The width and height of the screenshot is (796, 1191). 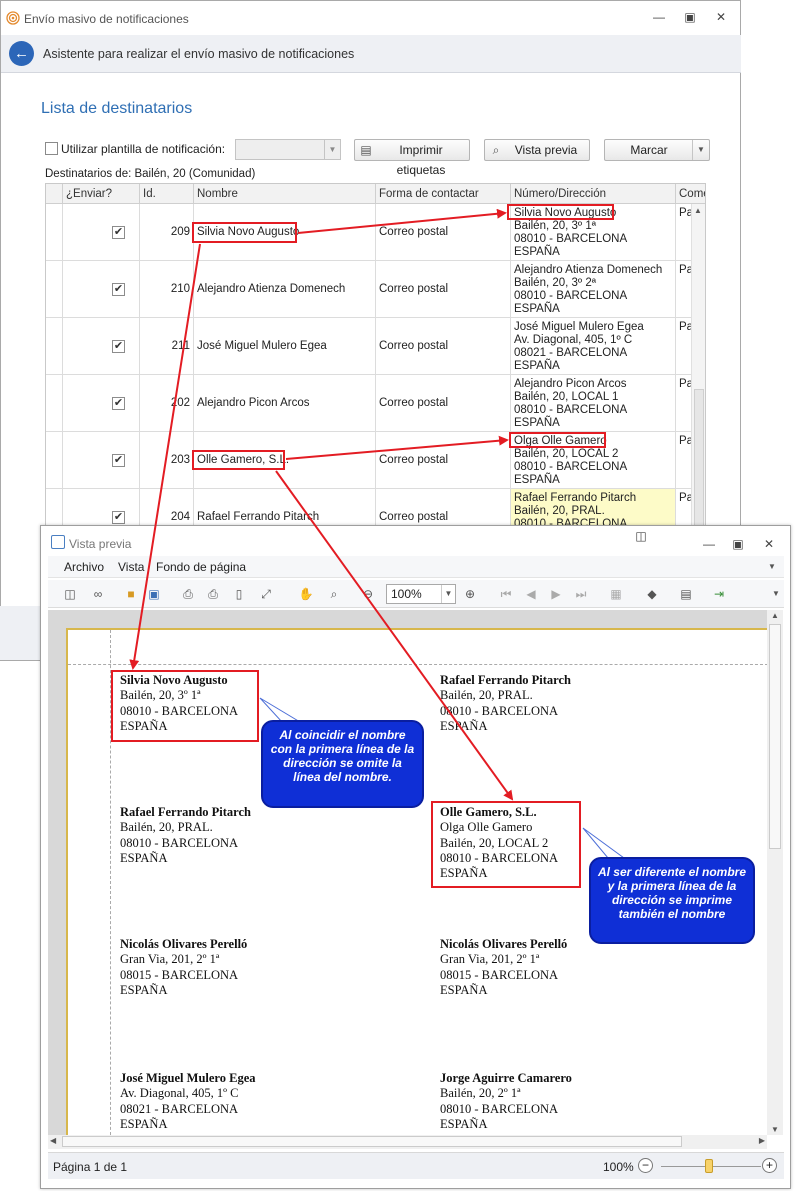 What do you see at coordinates (165, 456) in the screenshot?
I see `arrow-name-to-label-silvia` at bounding box center [165, 456].